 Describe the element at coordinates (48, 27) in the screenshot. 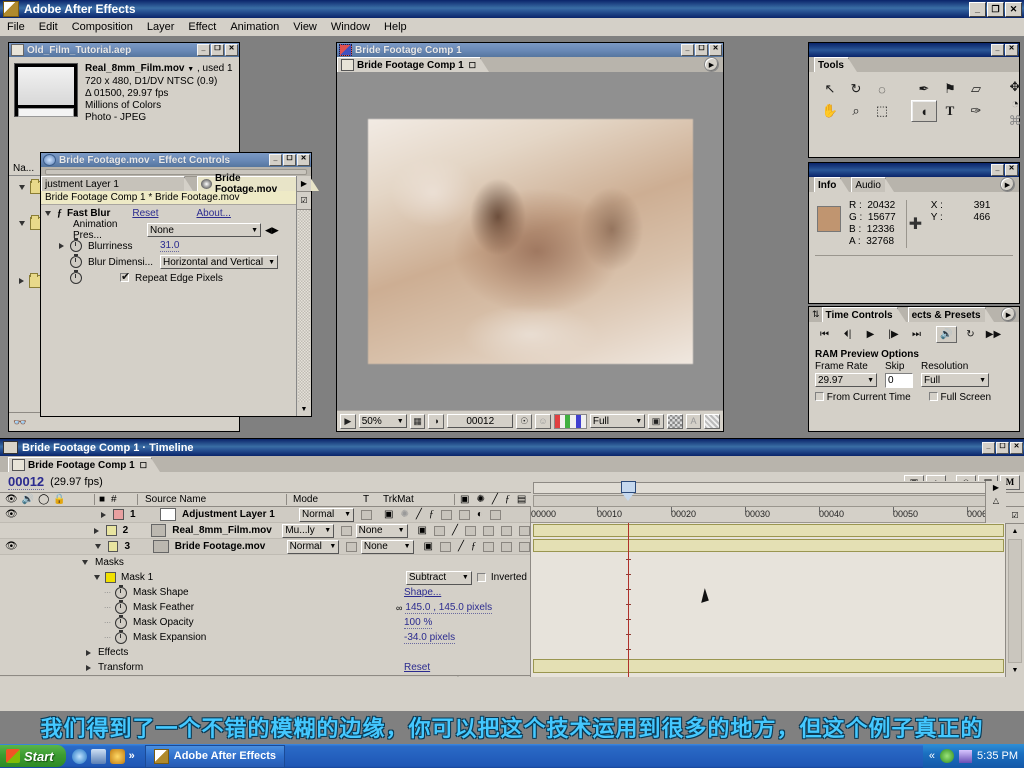

I see `menu-edit: Edit` at that location.